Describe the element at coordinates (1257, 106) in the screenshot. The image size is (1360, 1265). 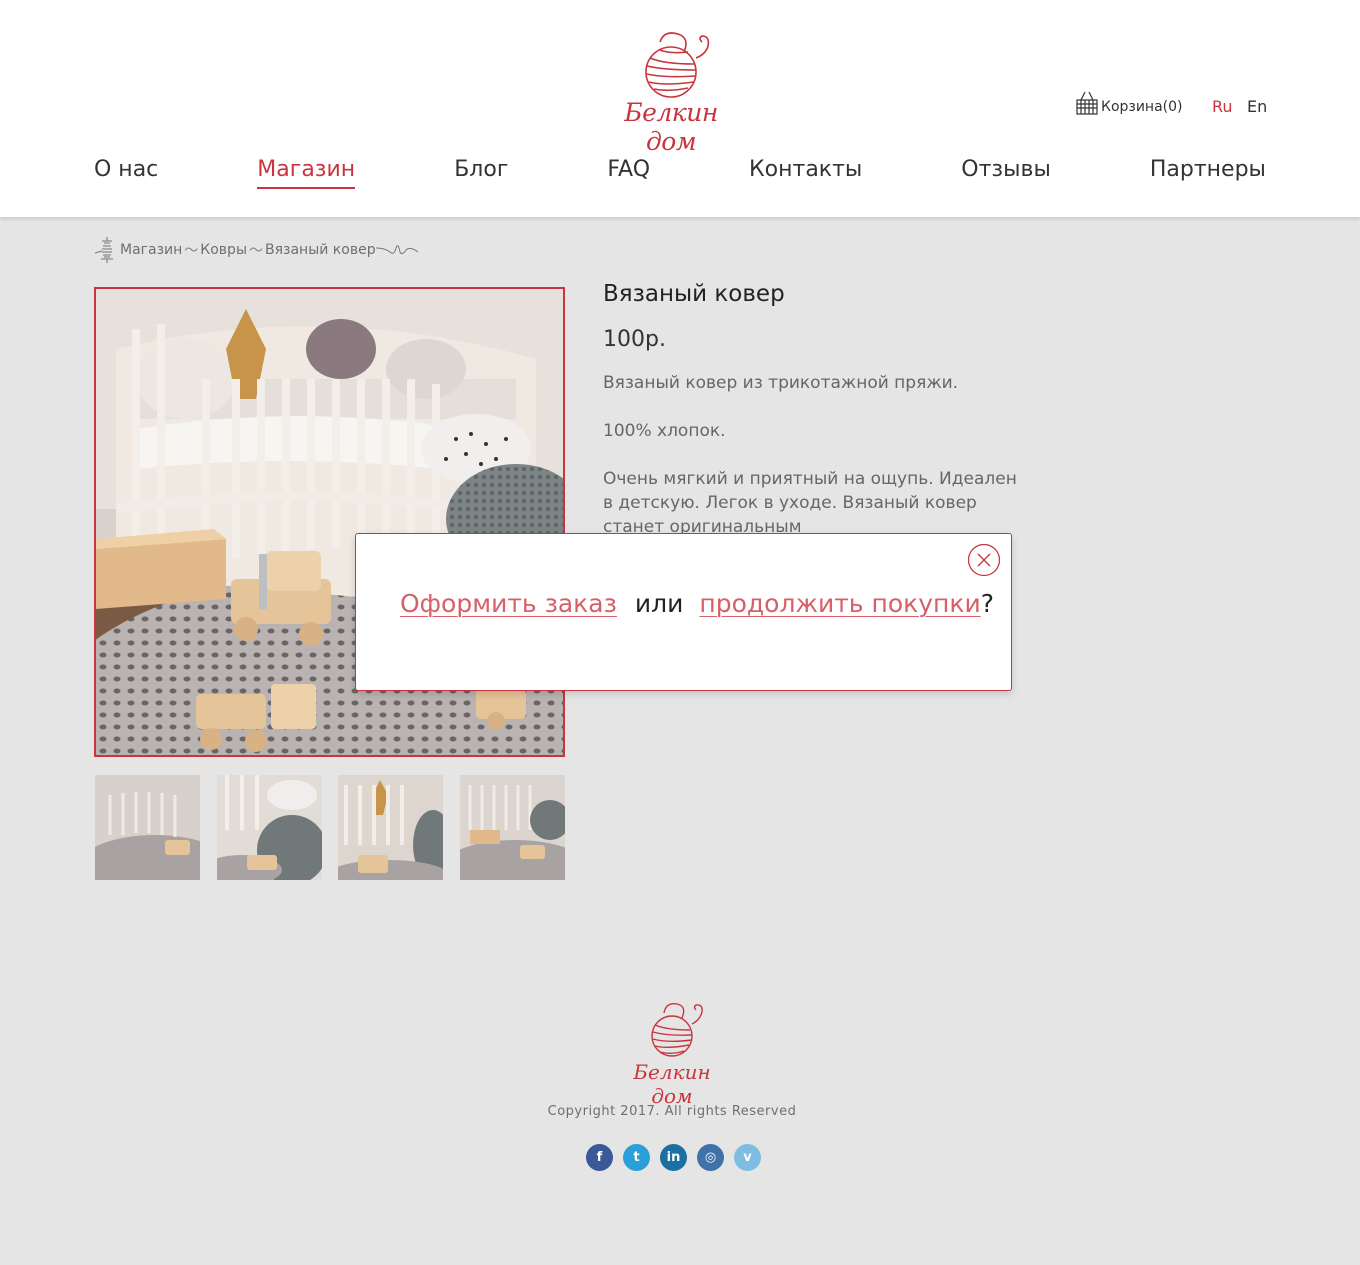
I see `lang-en-link: En` at that location.